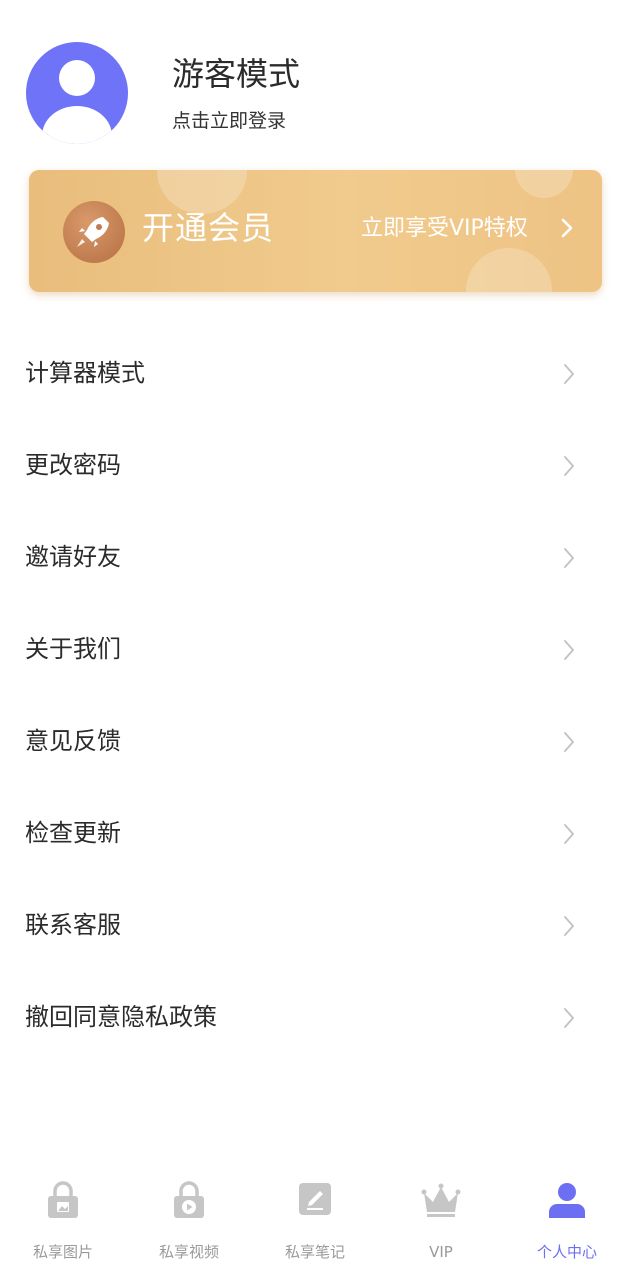  Describe the element at coordinates (315, 834) in the screenshot. I see `menu-item-check-update: 检查更新` at that location.